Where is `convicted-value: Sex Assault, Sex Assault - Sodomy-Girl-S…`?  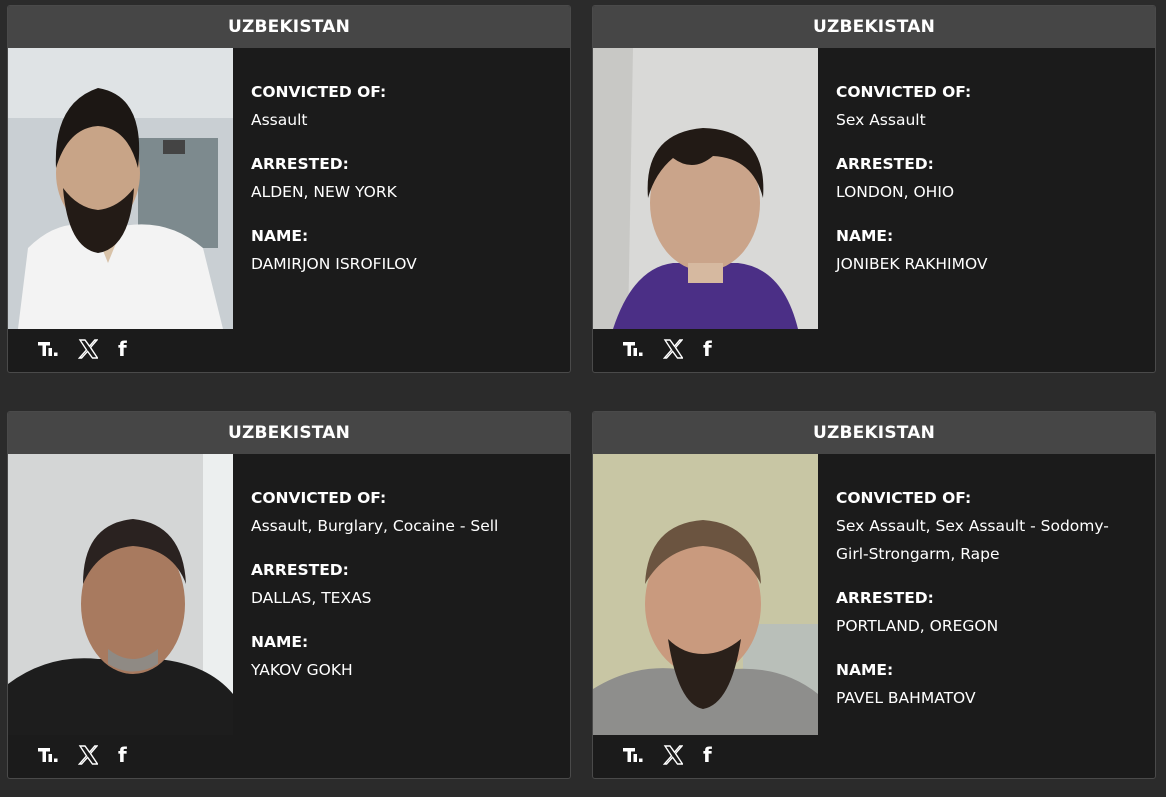 convicted-value: Sex Assault, Sex Assault - Sodomy-Girl-S… is located at coordinates (972, 540).